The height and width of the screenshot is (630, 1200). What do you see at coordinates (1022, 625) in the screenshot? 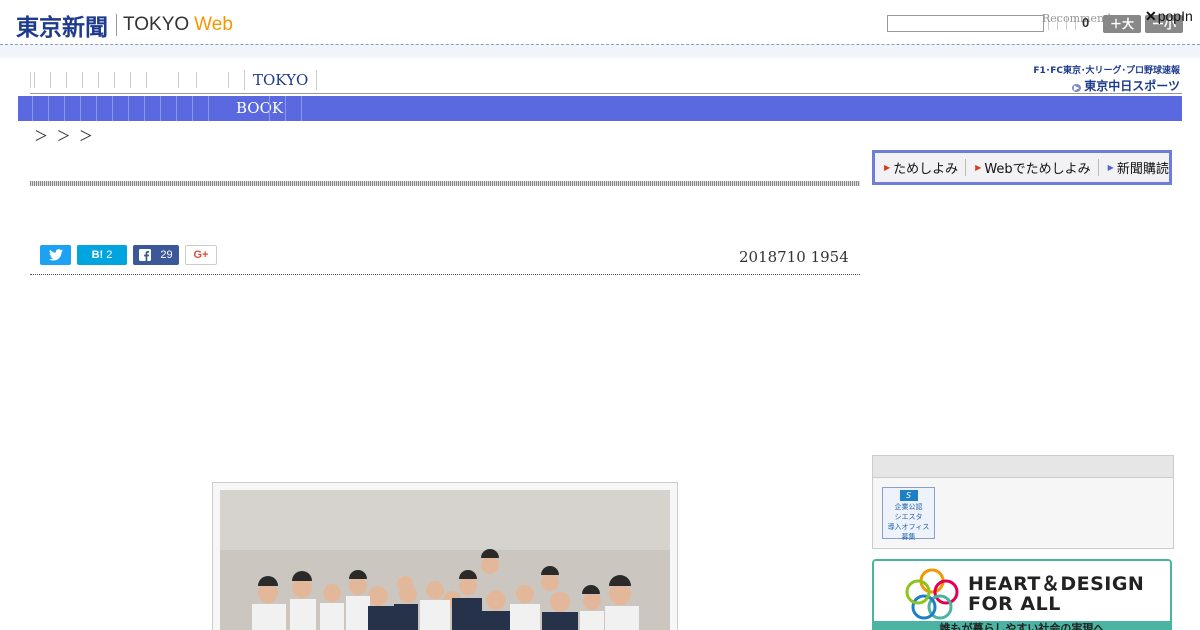
I see `heart-banner-tagline: 誰もが暮らしやすい社会の実現へ` at bounding box center [1022, 625].